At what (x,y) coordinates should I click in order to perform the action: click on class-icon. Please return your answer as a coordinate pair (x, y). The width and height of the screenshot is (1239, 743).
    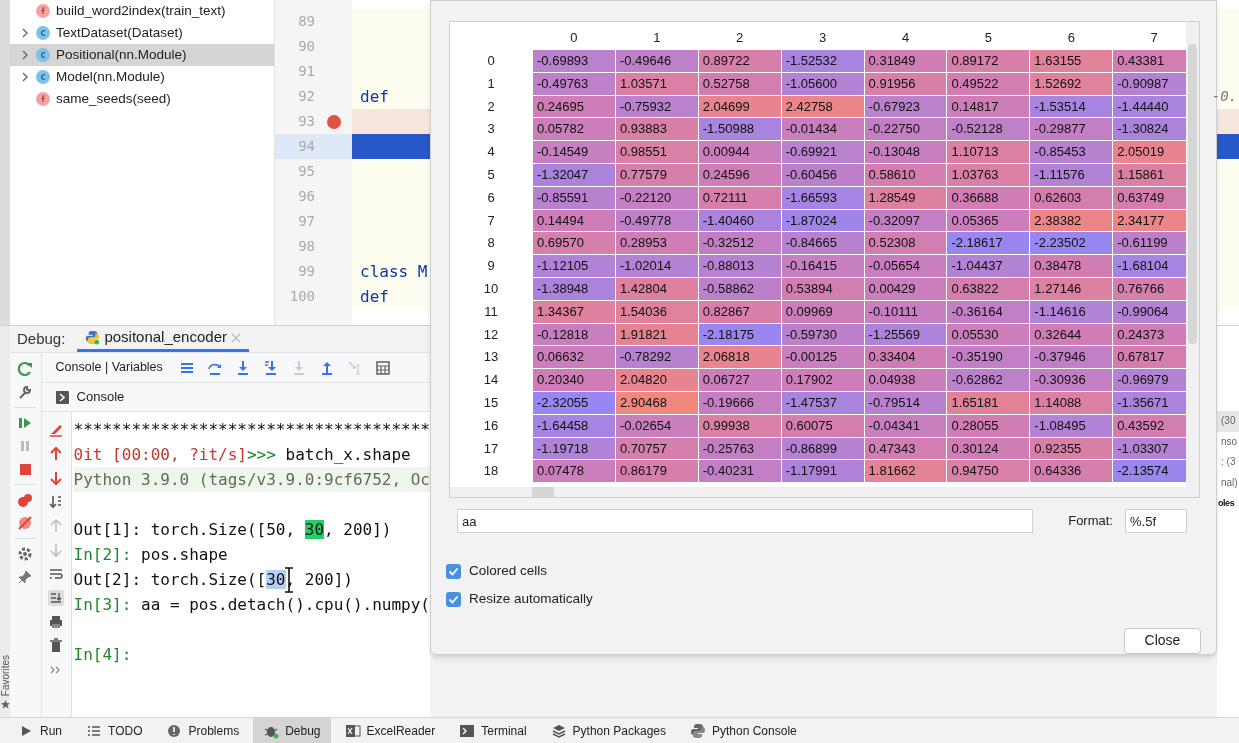
    Looking at the image, I should click on (43, 77).